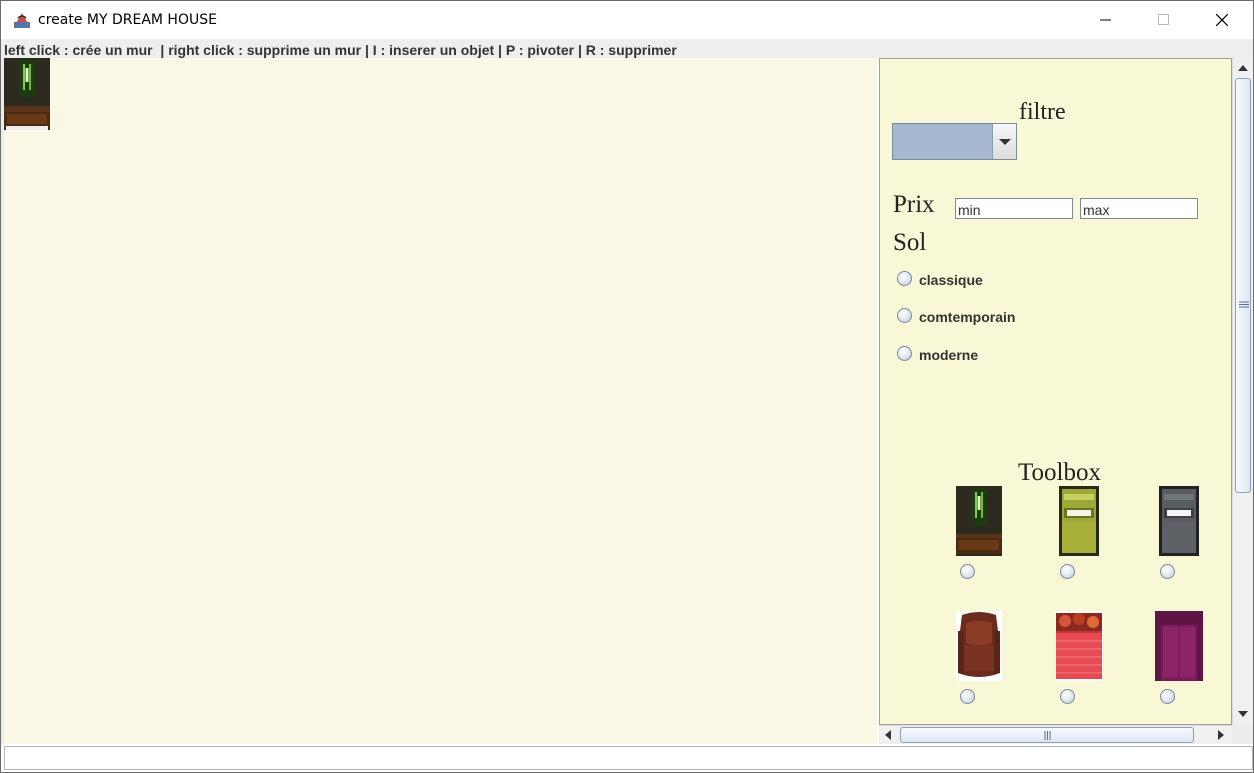 The height and width of the screenshot is (773, 1254). Describe the element at coordinates (904, 353) in the screenshot. I see `sol-radio-moderne` at that location.